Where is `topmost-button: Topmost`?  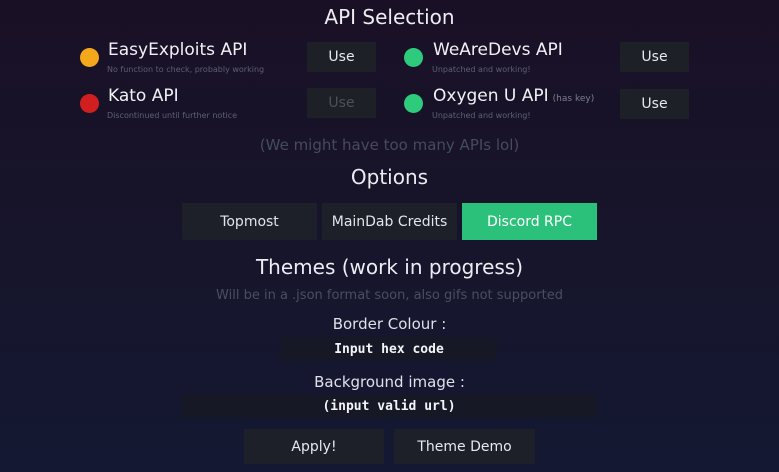 topmost-button: Topmost is located at coordinates (249, 221).